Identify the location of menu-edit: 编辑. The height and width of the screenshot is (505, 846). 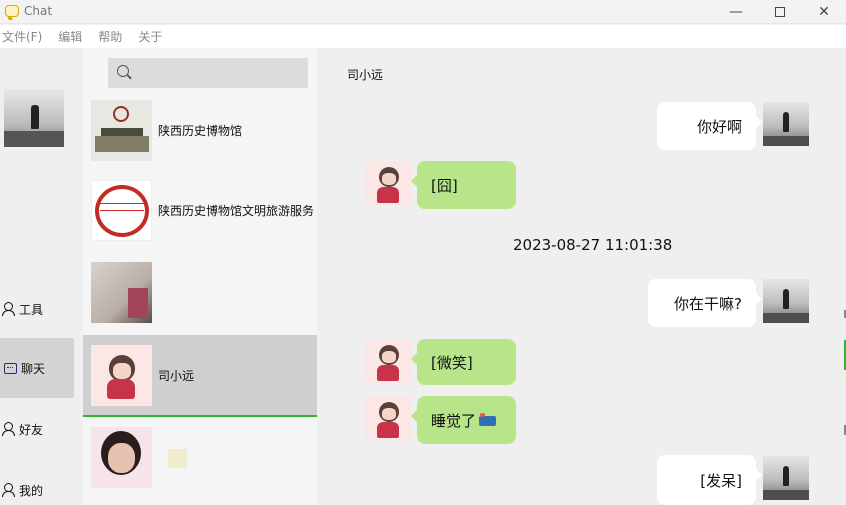
(70, 36).